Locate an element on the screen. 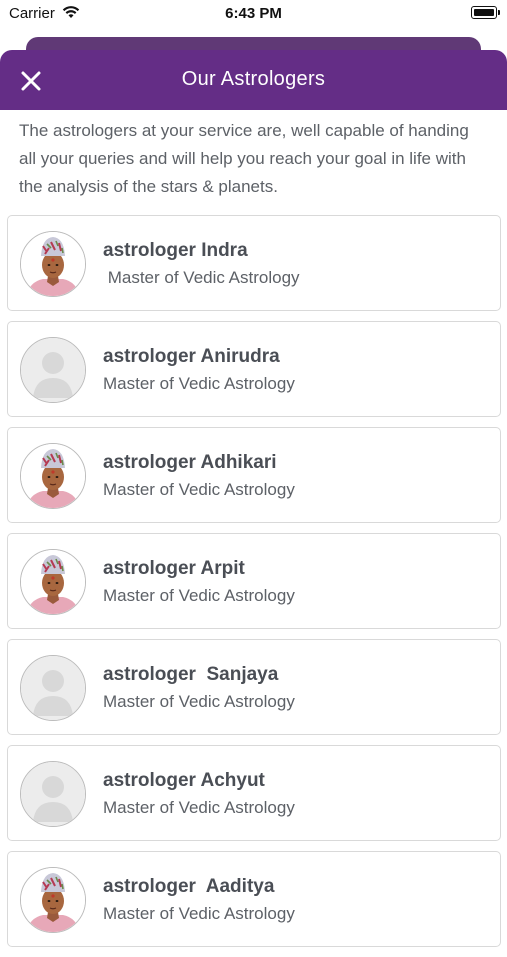 The height and width of the screenshot is (957, 507). page-title: Our Astrologers is located at coordinates (253, 79).